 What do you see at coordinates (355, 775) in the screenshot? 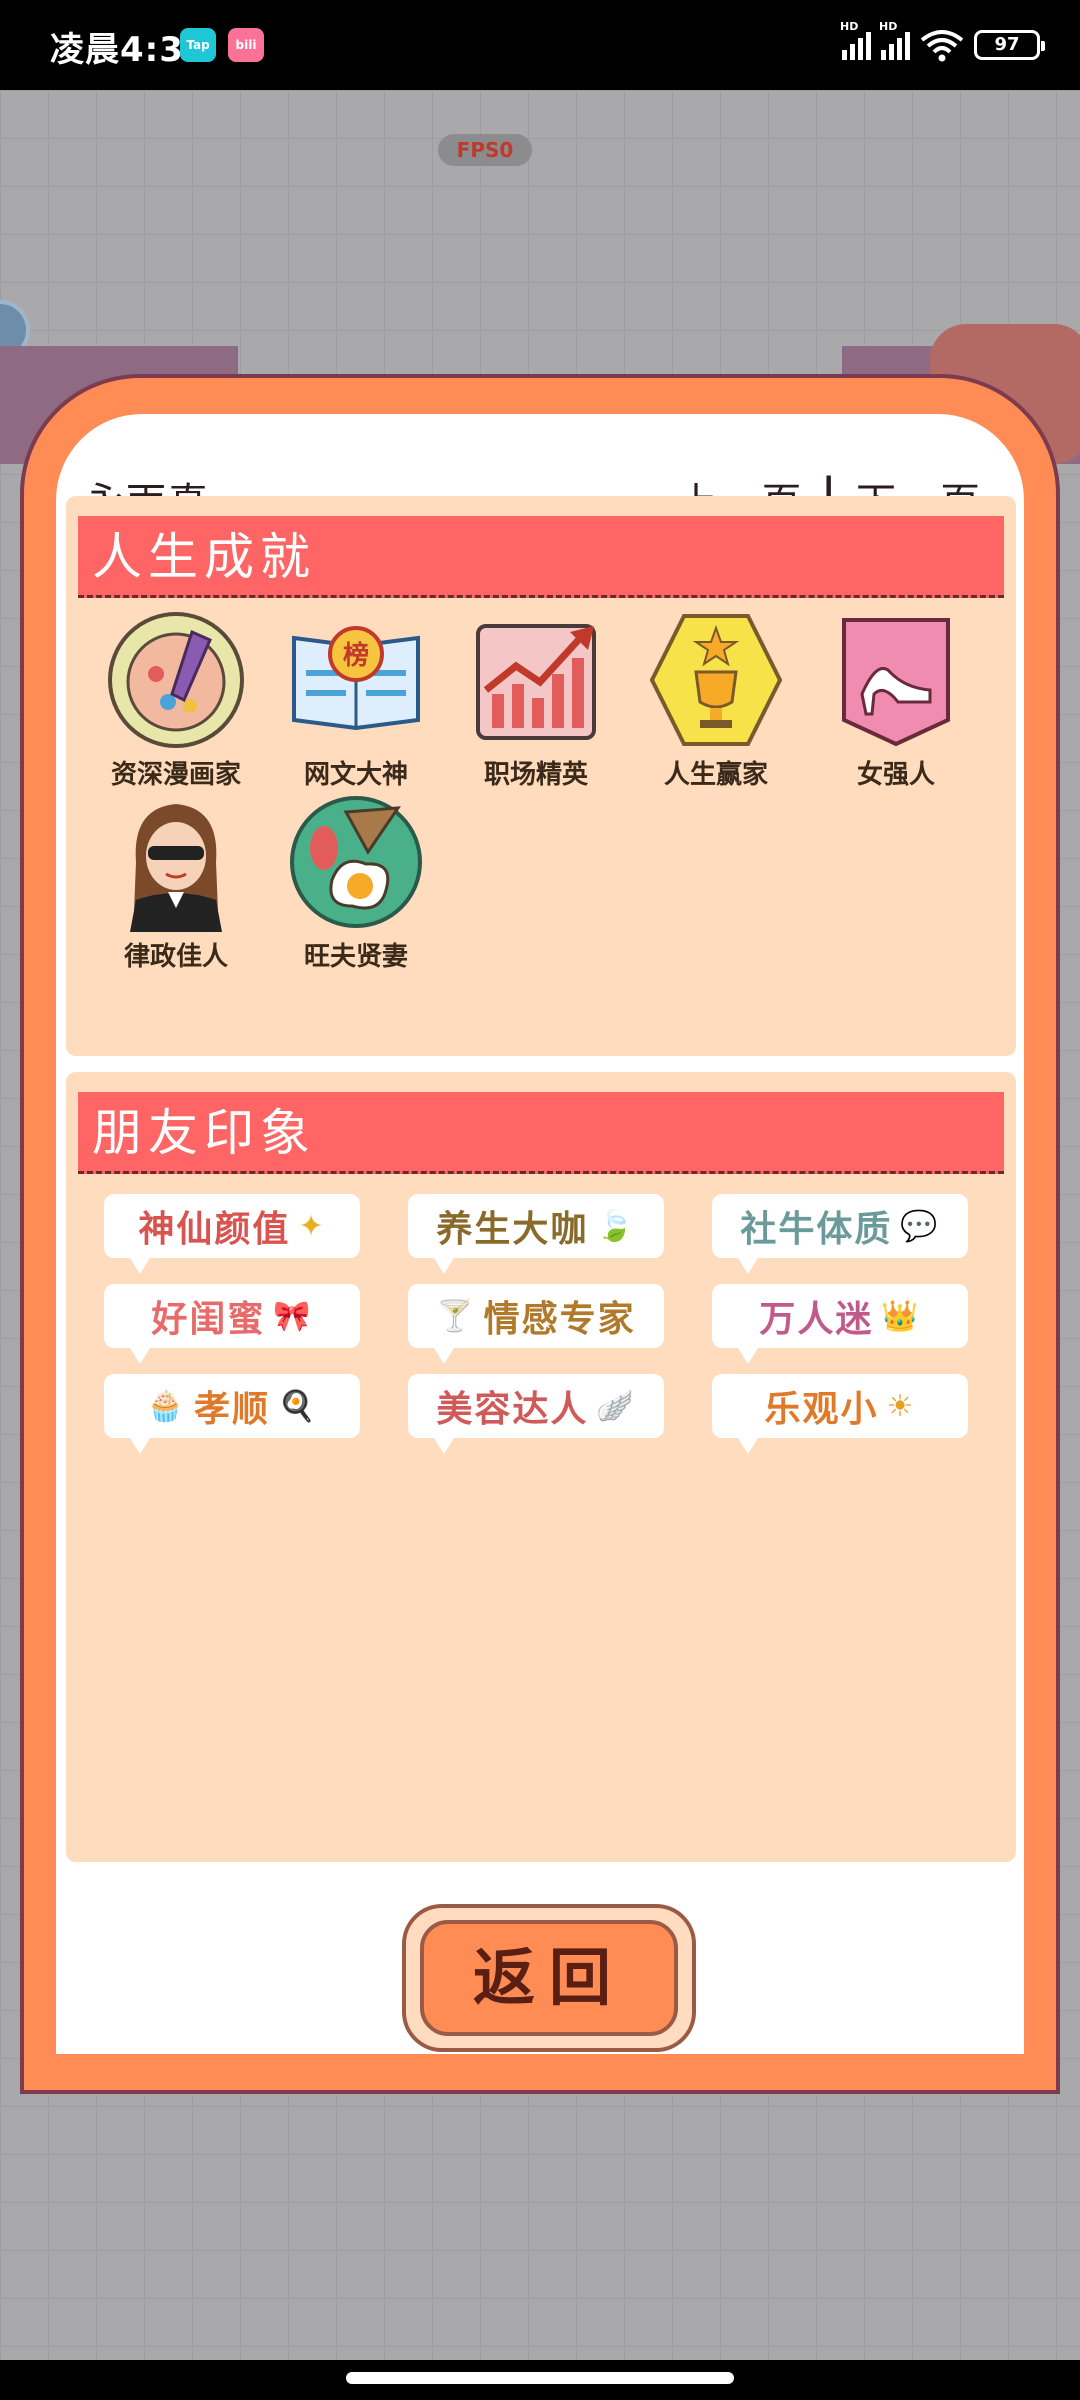
I see `achievement-label: 网文大神` at bounding box center [355, 775].